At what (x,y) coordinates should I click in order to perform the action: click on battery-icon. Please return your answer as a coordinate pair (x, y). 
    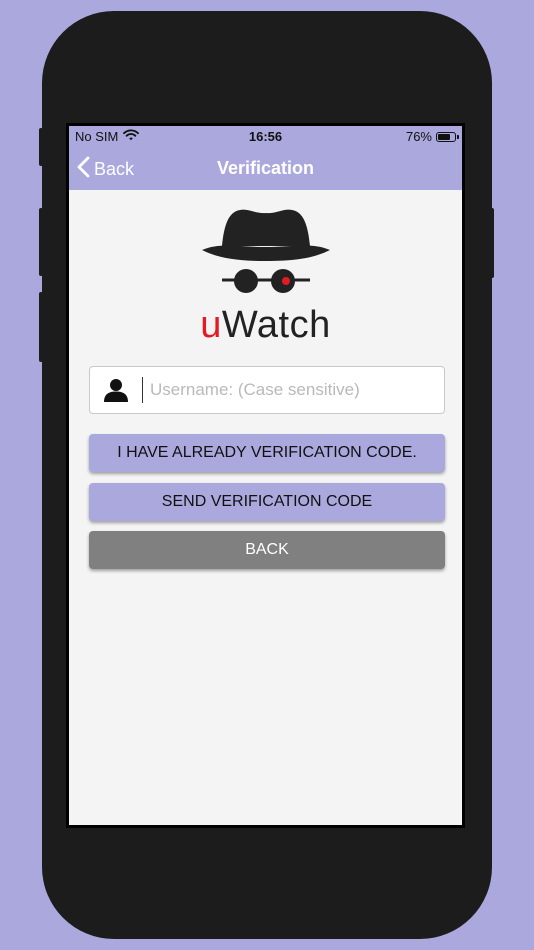
    Looking at the image, I should click on (447, 136).